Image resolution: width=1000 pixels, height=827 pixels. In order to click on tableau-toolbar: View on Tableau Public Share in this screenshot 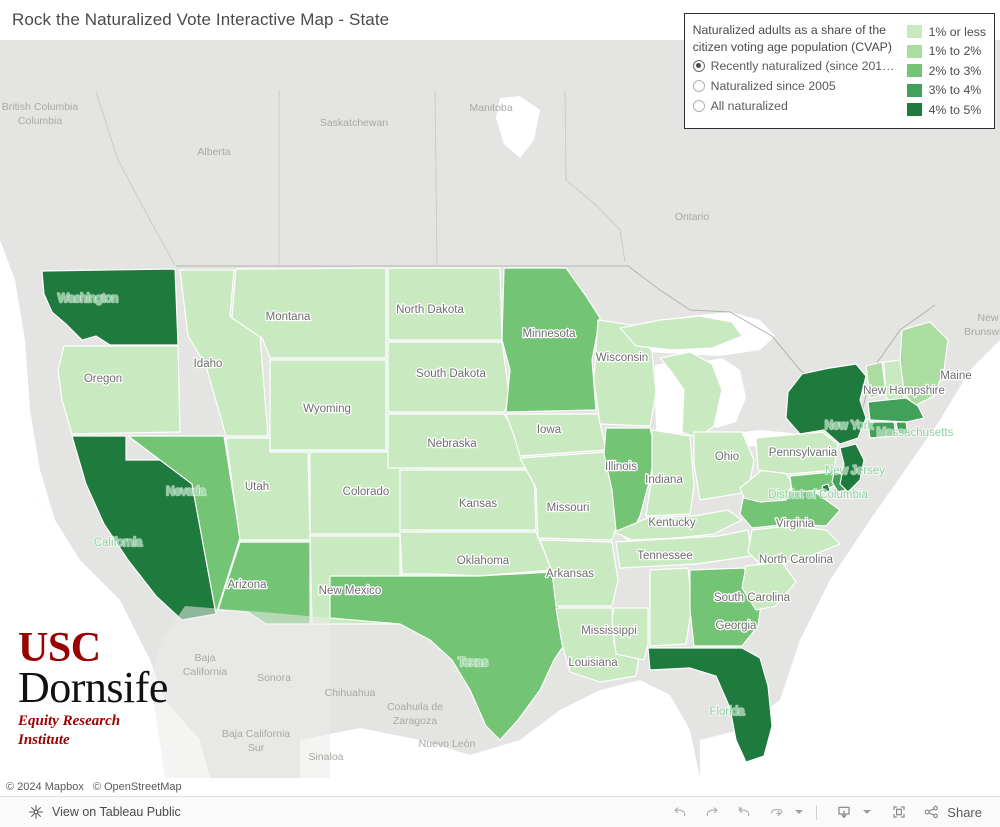, I will do `click(500, 811)`.